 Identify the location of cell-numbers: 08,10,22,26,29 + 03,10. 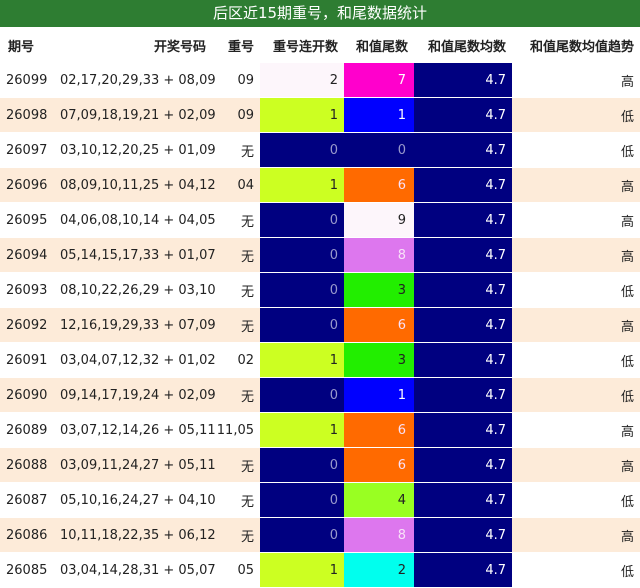
(136, 290).